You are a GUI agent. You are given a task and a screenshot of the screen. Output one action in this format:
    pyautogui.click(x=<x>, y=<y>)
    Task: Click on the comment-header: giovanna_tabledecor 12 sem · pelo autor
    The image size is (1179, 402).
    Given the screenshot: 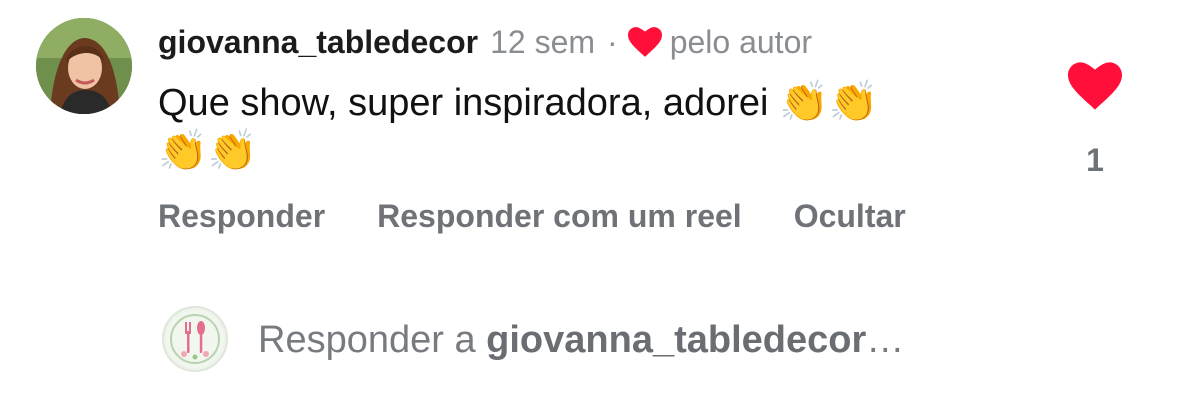 What is the action you would take?
    pyautogui.click(x=485, y=42)
    